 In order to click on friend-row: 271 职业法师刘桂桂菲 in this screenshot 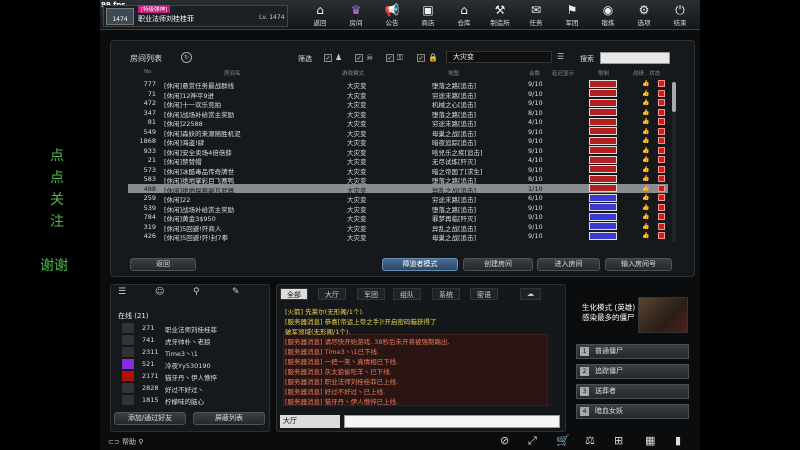, I will do `click(192, 328)`.